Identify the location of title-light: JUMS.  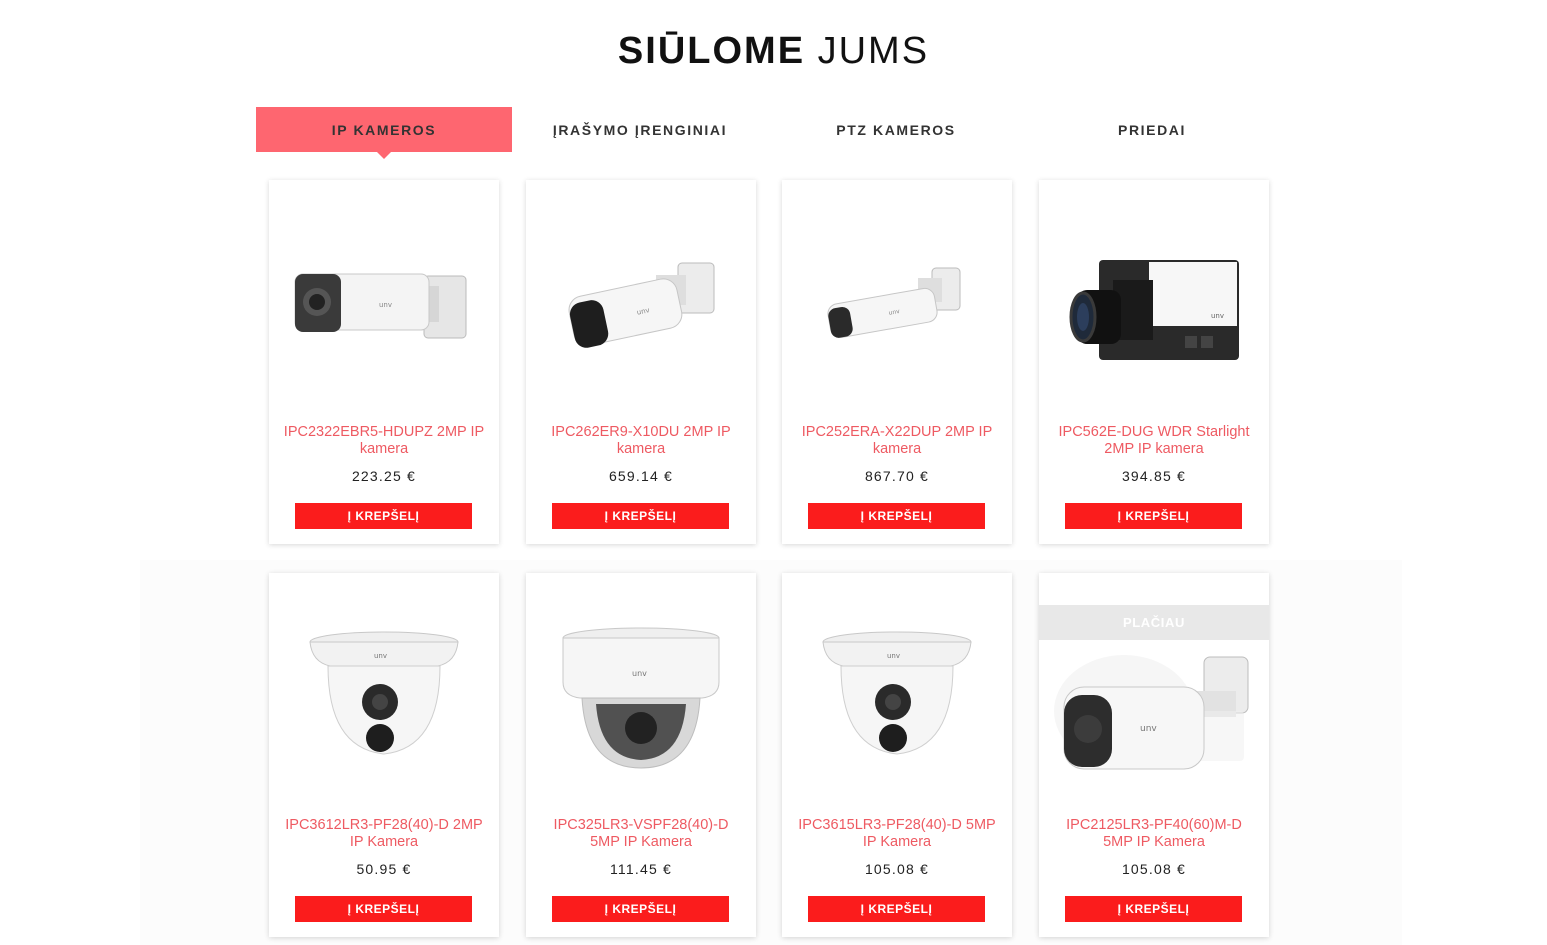
(873, 51).